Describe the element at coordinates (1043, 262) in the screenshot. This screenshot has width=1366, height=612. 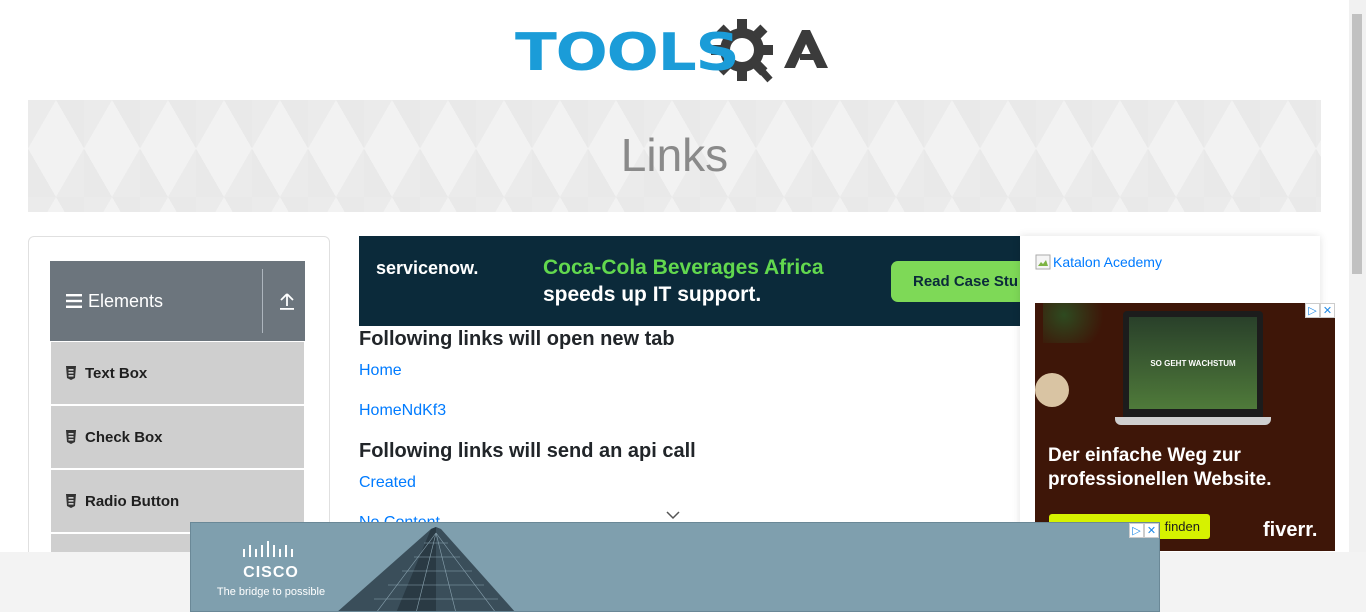
I see `broken-image-icon` at that location.